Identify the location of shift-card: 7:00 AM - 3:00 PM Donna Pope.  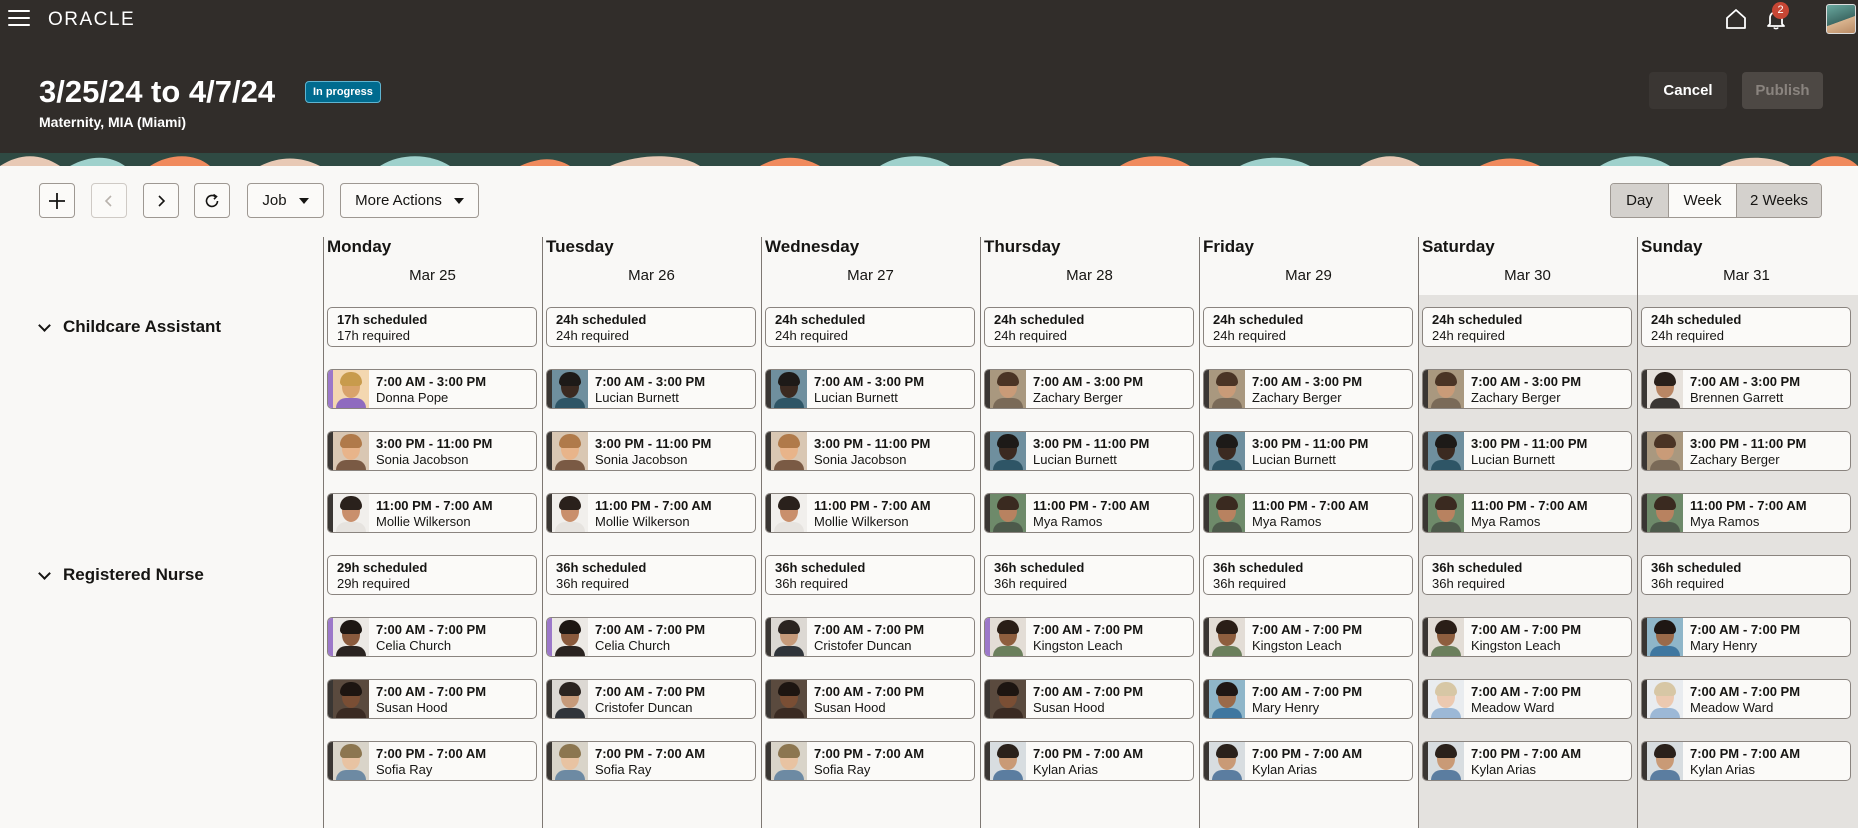
(432, 389).